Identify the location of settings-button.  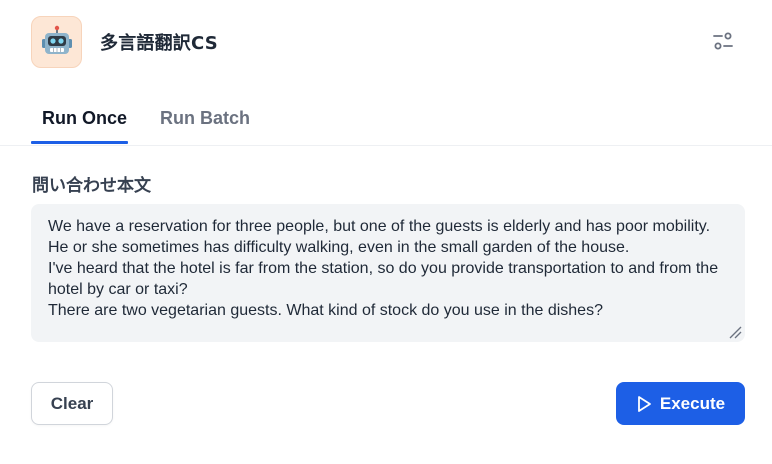
(723, 43).